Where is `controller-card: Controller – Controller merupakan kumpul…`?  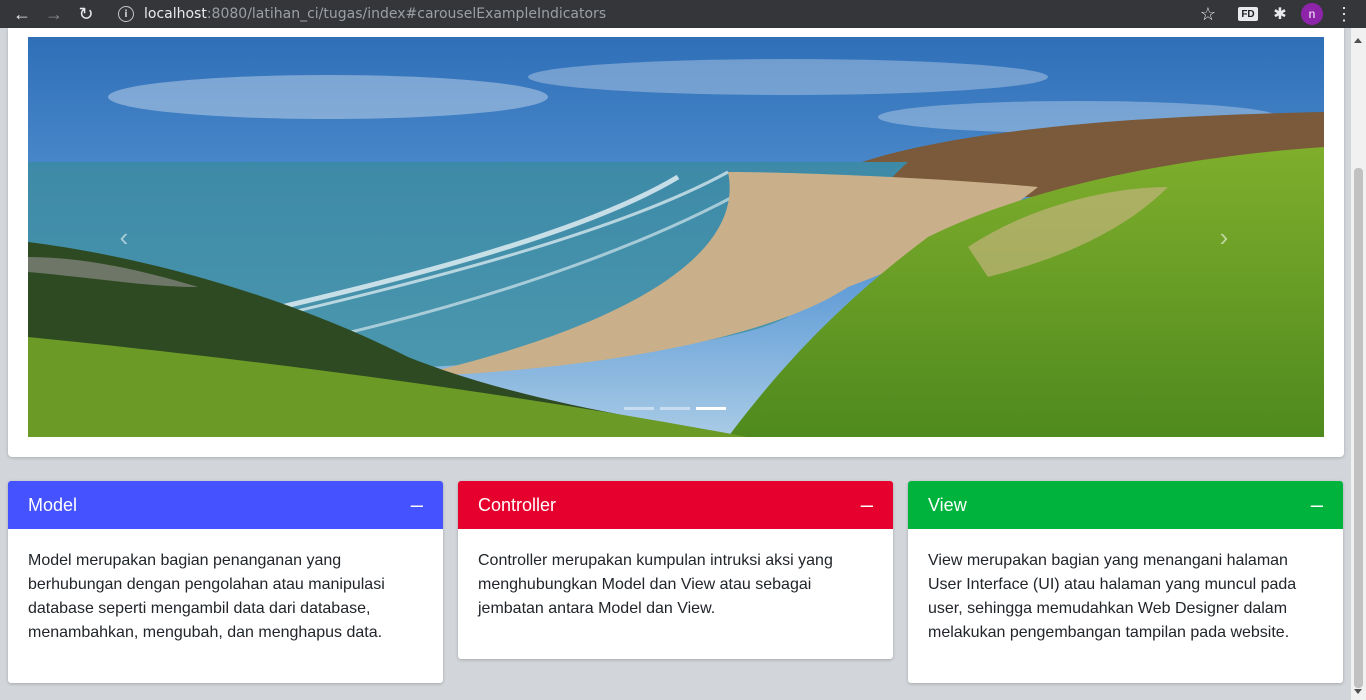 controller-card: Controller – Controller merupakan kumpul… is located at coordinates (675, 570).